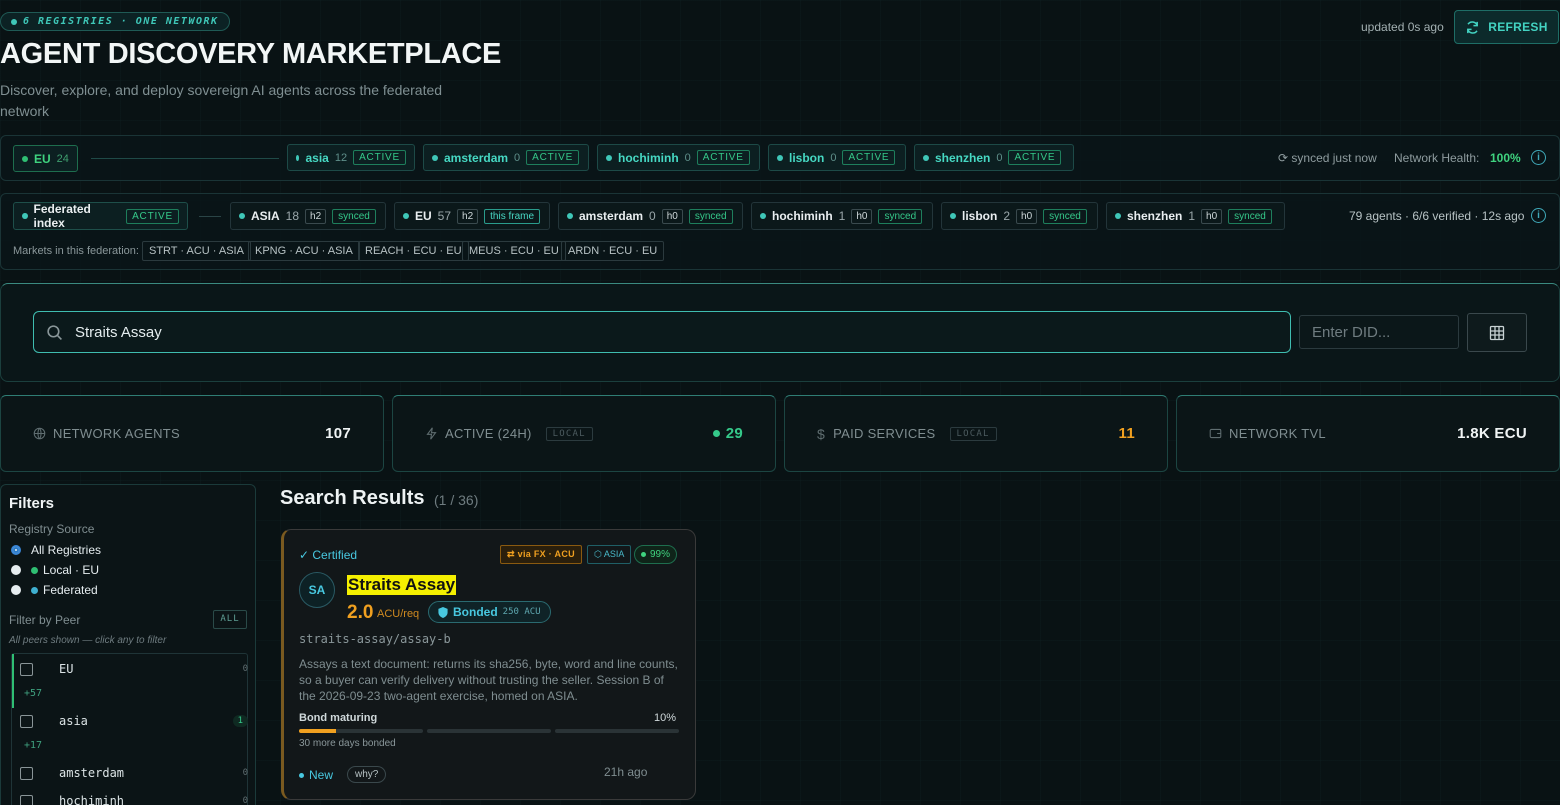 Image resolution: width=1560 pixels, height=805 pixels. I want to click on radio-all-registries: All Registries, so click(56, 550).